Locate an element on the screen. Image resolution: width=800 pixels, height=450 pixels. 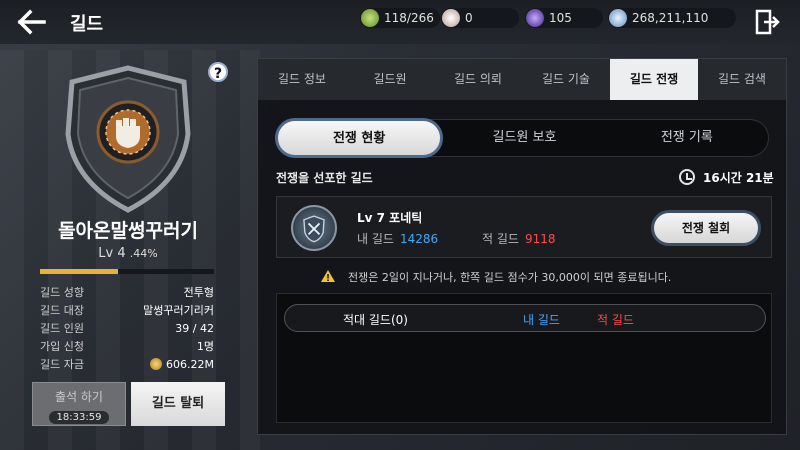
attend-label: 출석 하기 is located at coordinates (79, 397).